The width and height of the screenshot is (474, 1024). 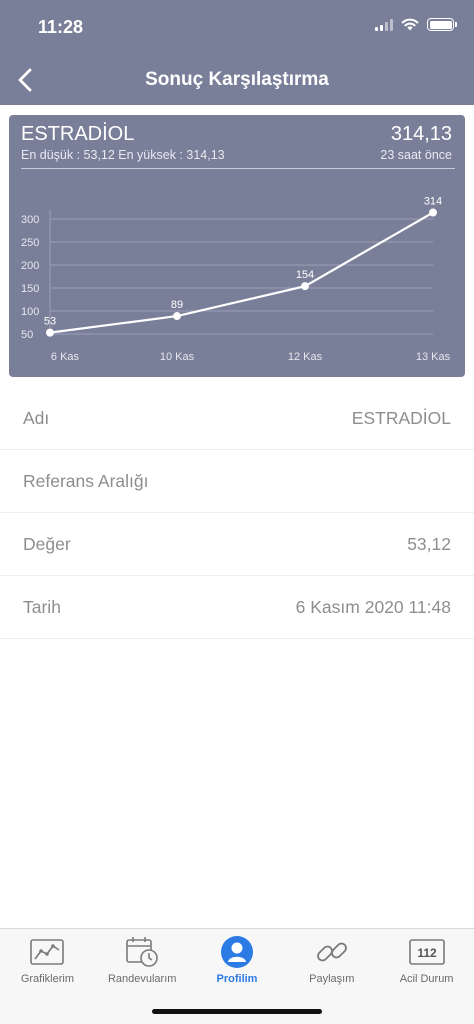 I want to click on y-tick-label: 100, so click(x=30, y=312).